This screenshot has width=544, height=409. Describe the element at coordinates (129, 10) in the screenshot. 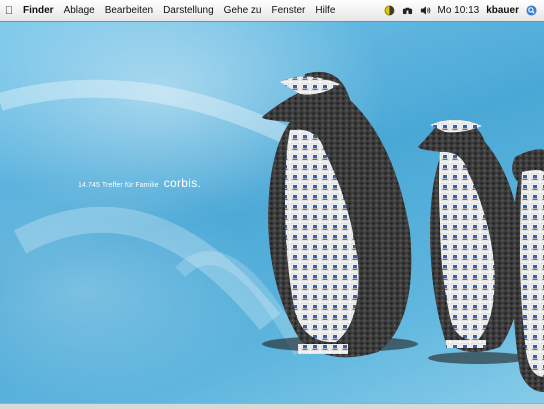

I see `menu-bearbeiten: Bearbeiten` at that location.